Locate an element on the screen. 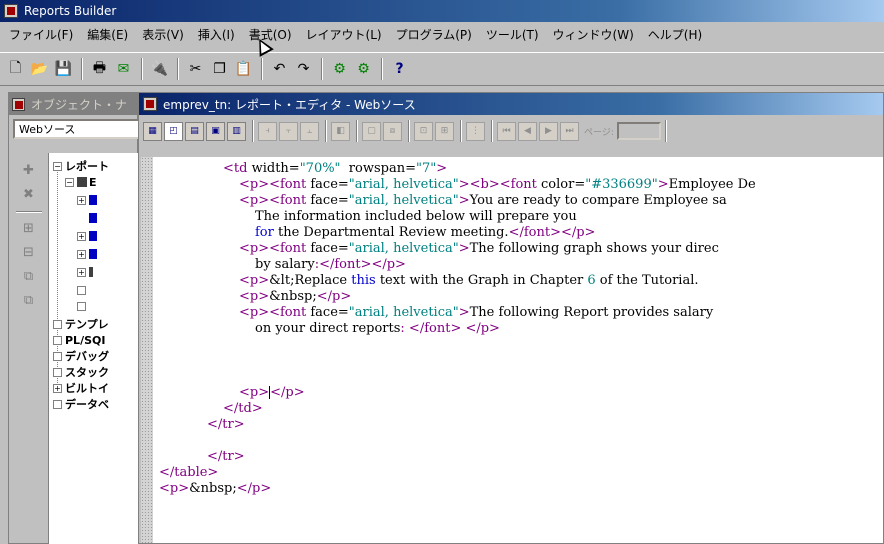  param-form-view-icon: ▥ is located at coordinates (236, 131).